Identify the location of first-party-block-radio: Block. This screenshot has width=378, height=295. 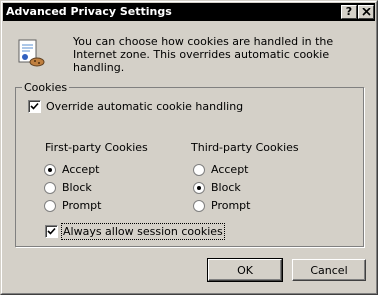
(68, 187).